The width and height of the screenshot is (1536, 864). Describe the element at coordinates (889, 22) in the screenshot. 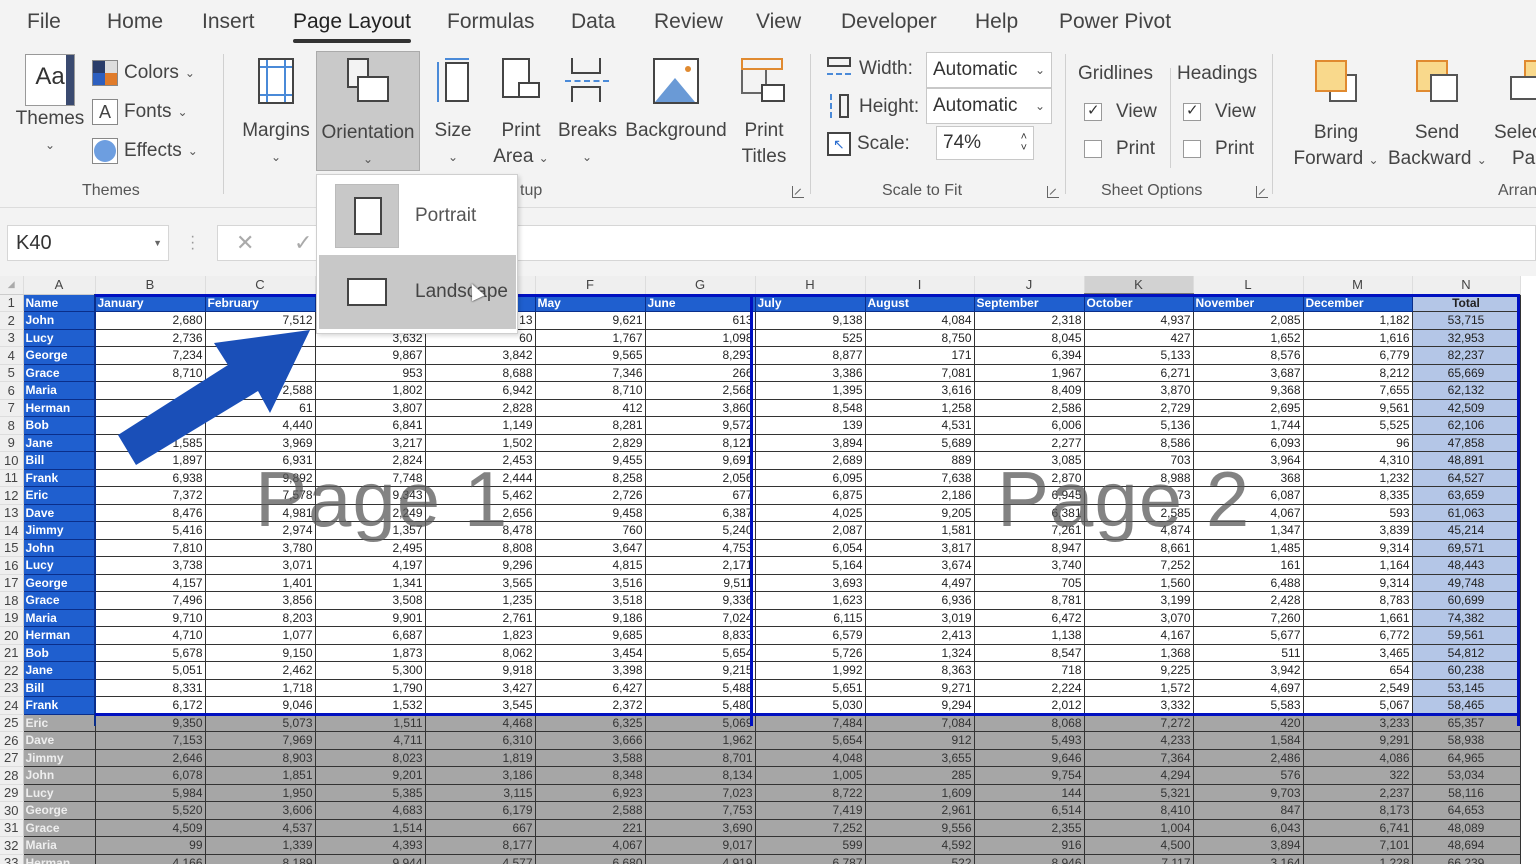

I see `tab-developer: Developer` at that location.